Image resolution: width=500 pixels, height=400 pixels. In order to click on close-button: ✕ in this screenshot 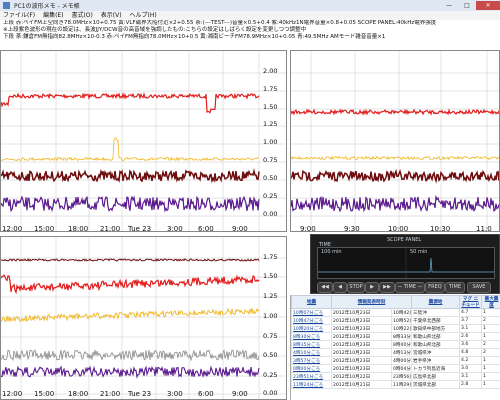, I will do `click(488, 5)`.